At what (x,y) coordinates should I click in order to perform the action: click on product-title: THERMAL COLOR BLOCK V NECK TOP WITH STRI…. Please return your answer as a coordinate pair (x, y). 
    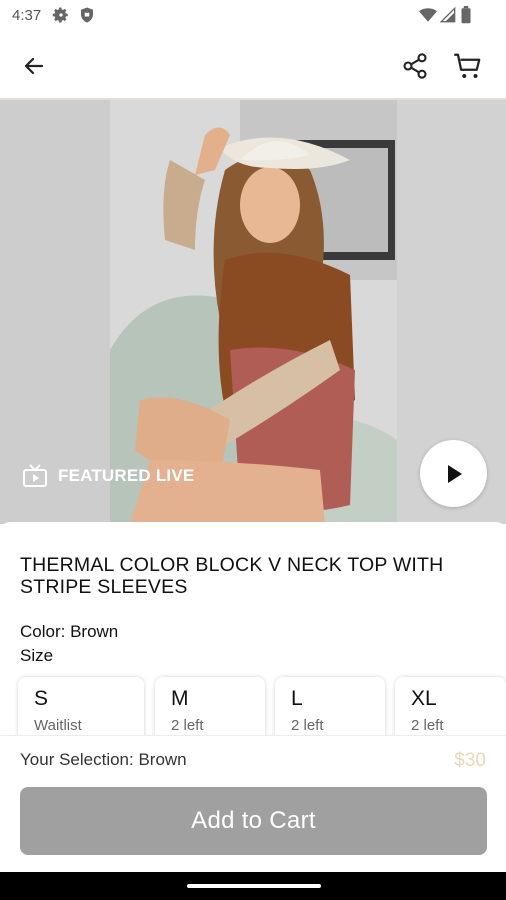
    Looking at the image, I should click on (232, 576).